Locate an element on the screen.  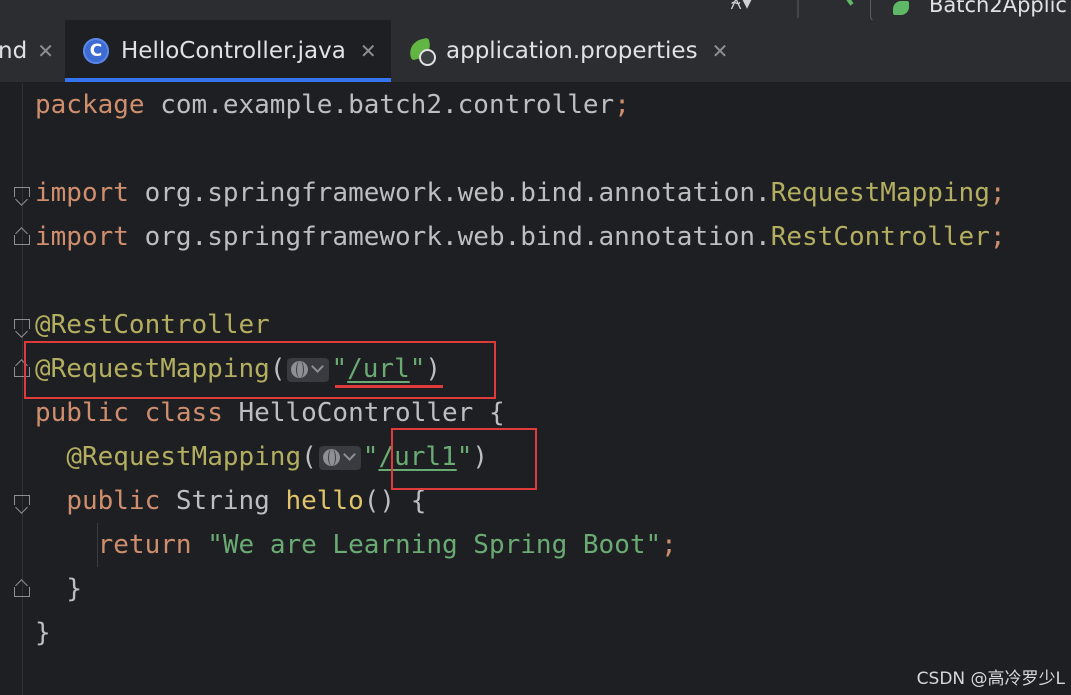
run-config-label: Batch2Applic is located at coordinates (998, 8).